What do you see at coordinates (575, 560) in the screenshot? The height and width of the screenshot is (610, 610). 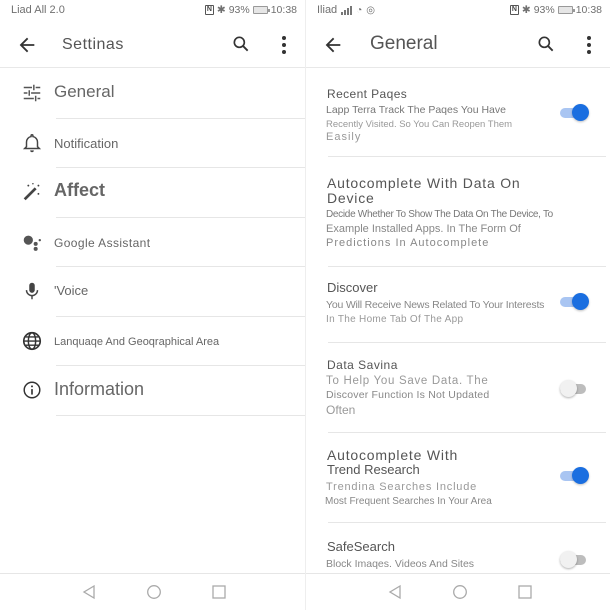 I see `safesearch-toggle` at bounding box center [575, 560].